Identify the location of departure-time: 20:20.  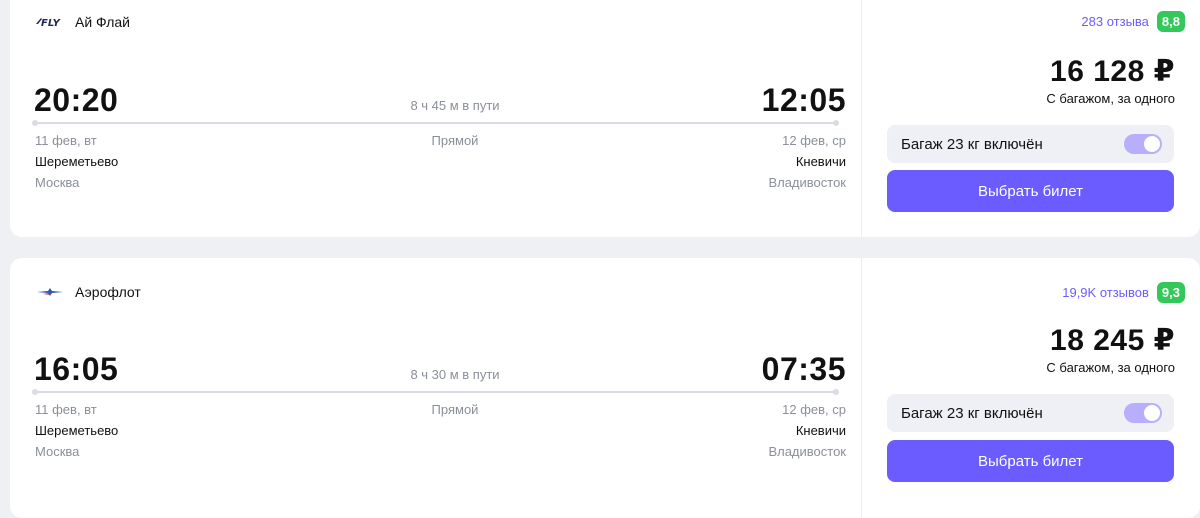
(76, 100).